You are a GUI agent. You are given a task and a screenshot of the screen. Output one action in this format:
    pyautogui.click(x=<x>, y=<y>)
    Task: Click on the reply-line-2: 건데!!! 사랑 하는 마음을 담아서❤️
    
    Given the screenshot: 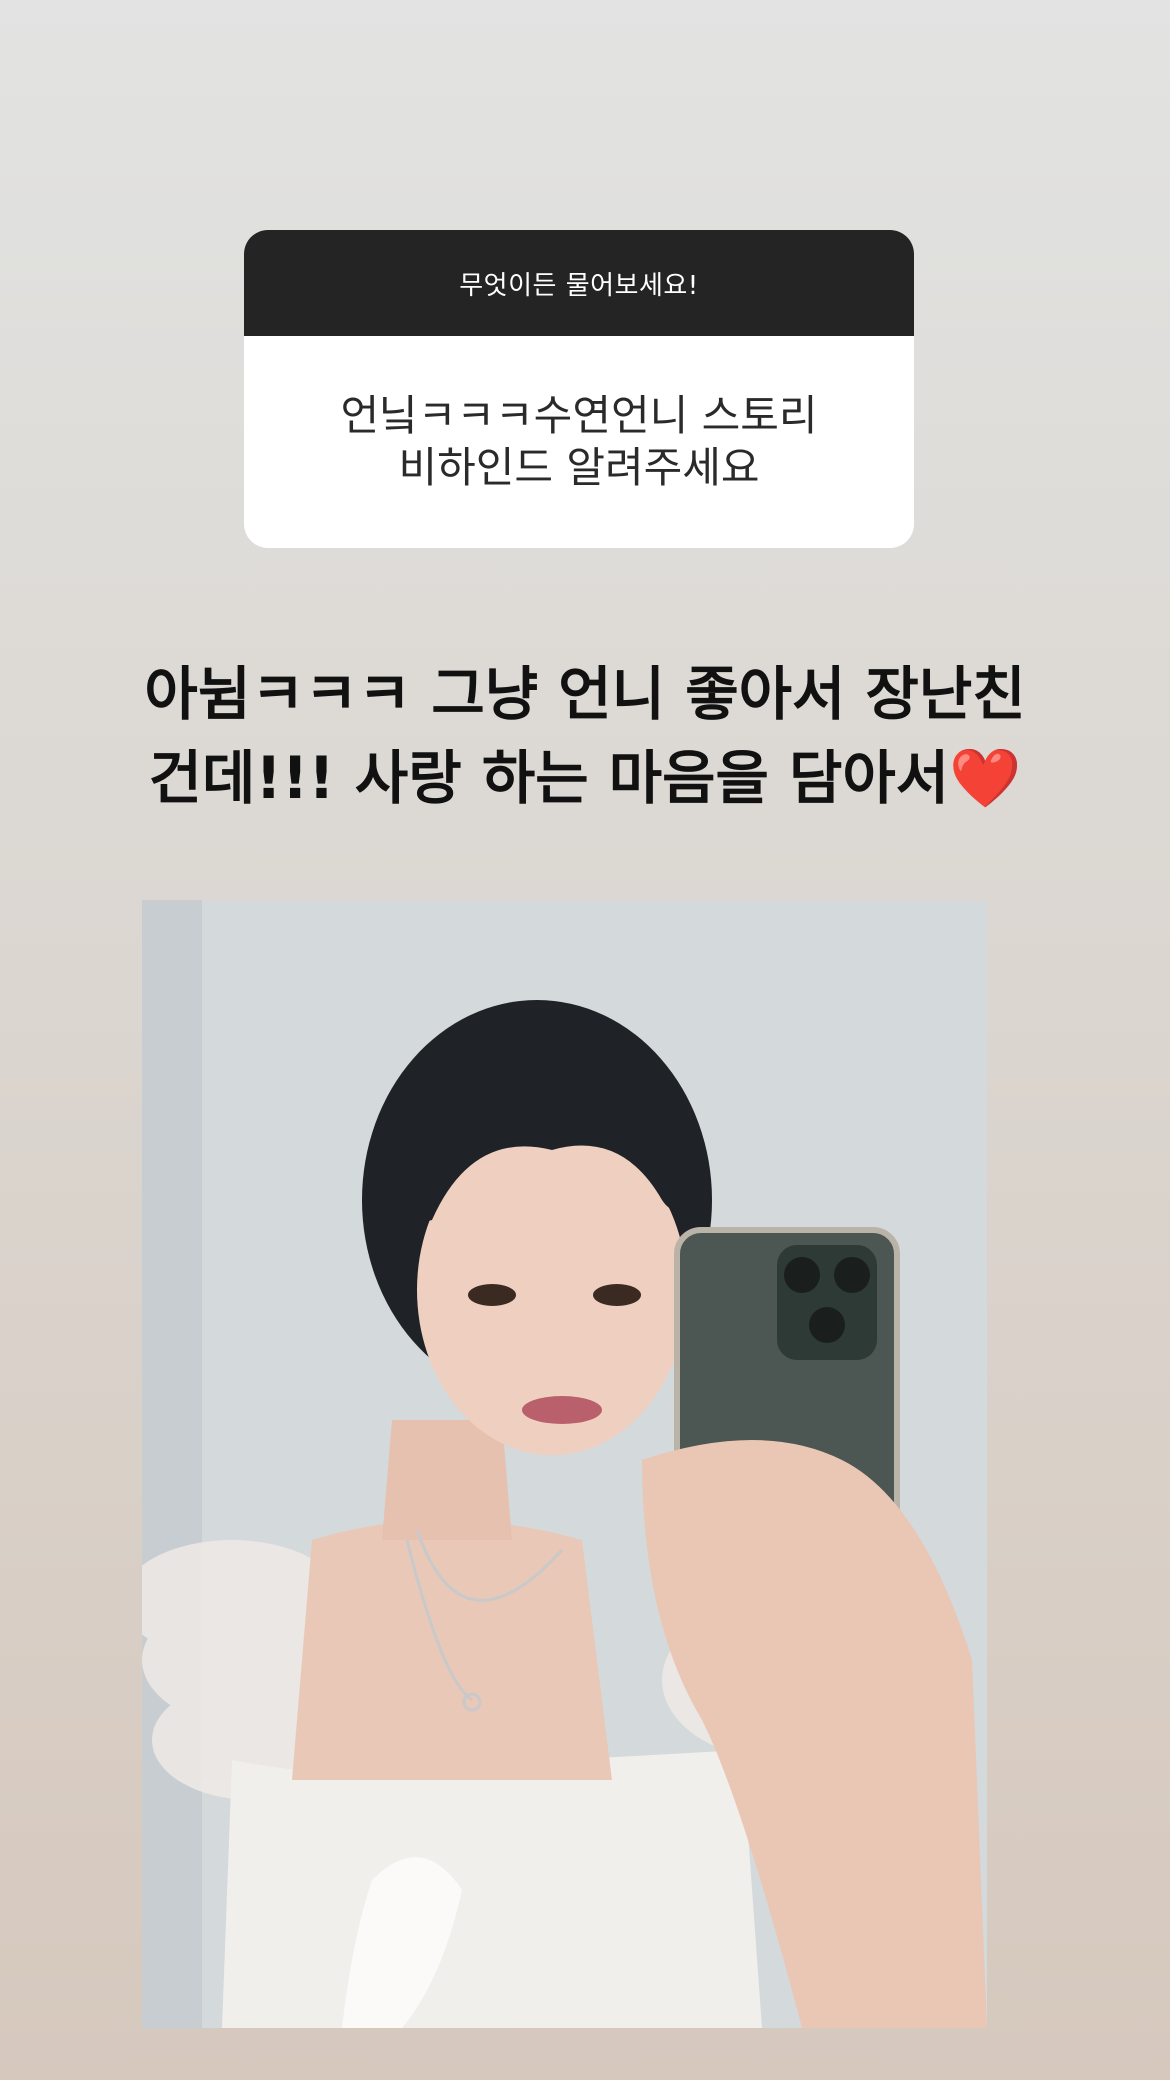 What is the action you would take?
    pyautogui.click(x=585, y=778)
    